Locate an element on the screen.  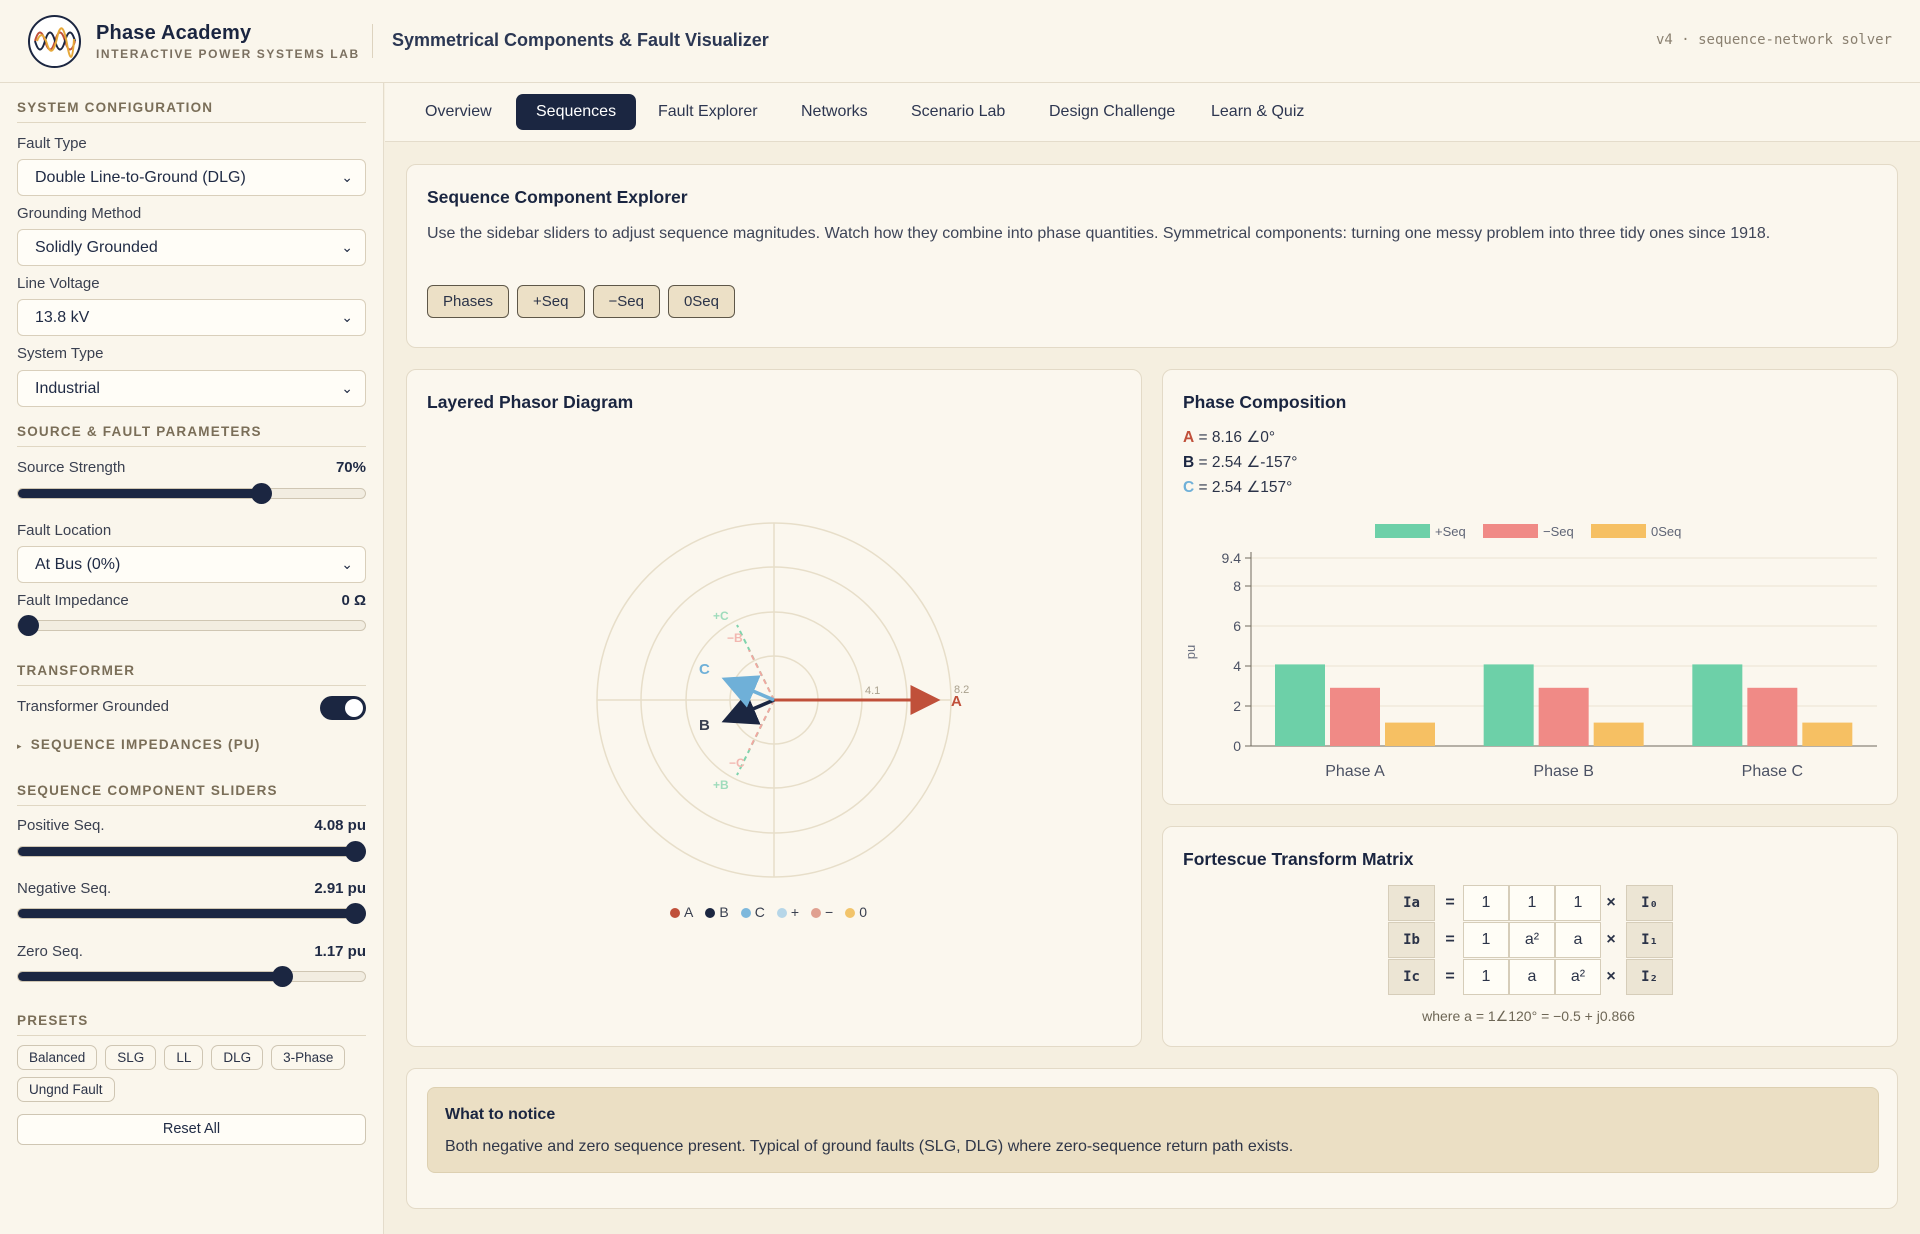
chip-zero-seq: 0Seq is located at coordinates (701, 301).